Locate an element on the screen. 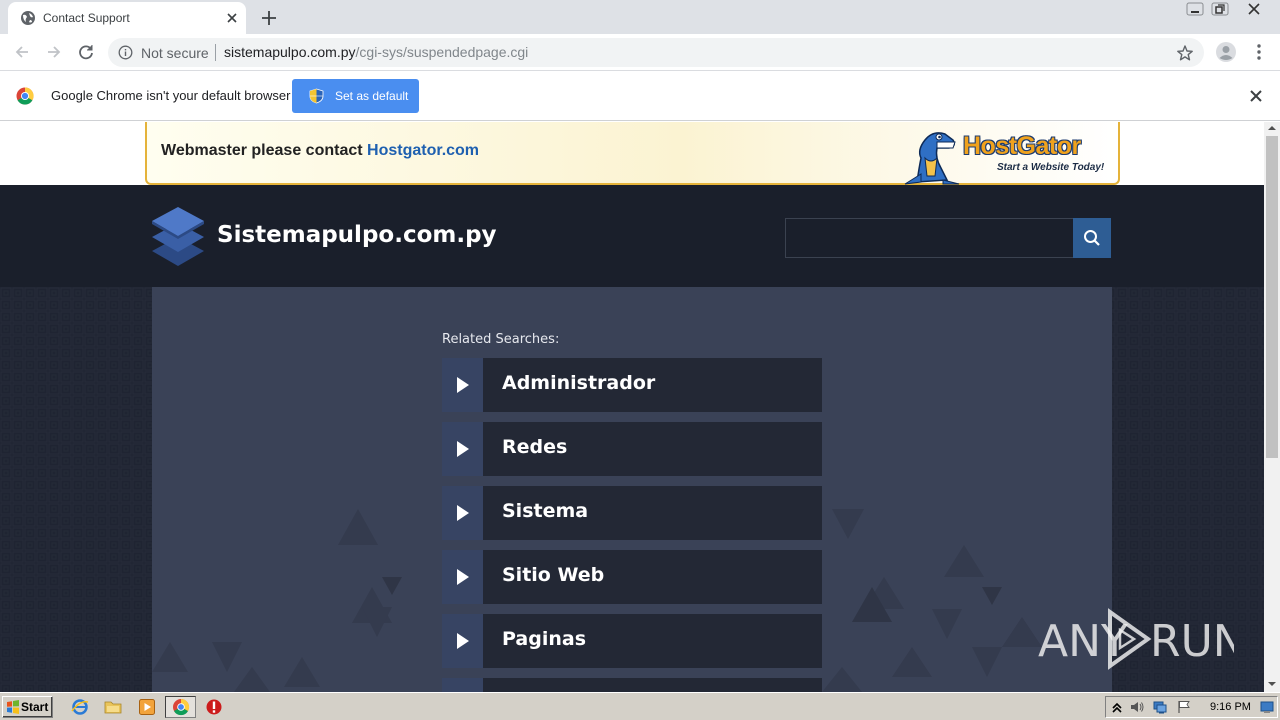 Image resolution: width=1280 pixels, height=720 pixels. start-label: Start is located at coordinates (35, 707).